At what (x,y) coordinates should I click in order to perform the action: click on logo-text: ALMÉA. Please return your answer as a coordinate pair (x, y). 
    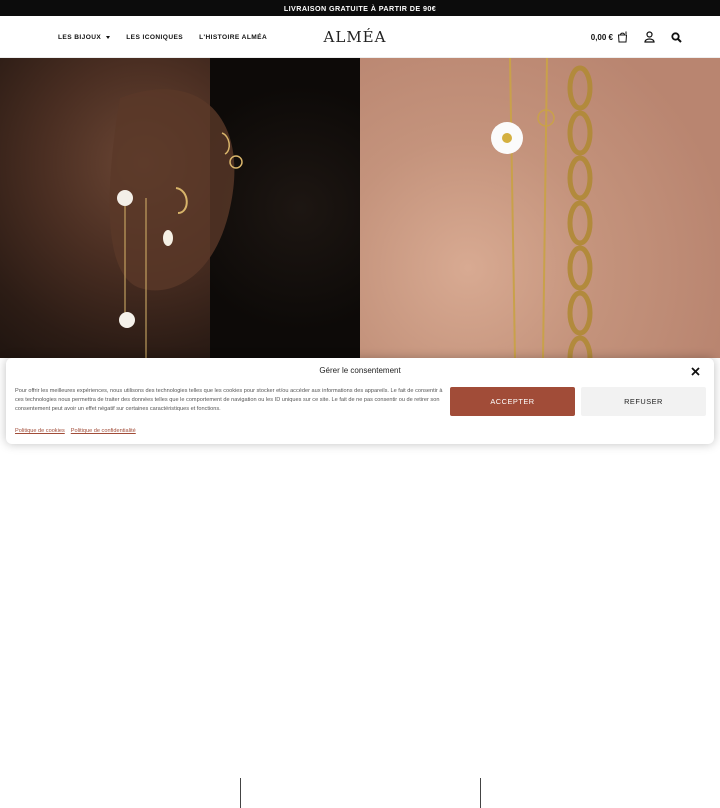
    Looking at the image, I should click on (355, 37).